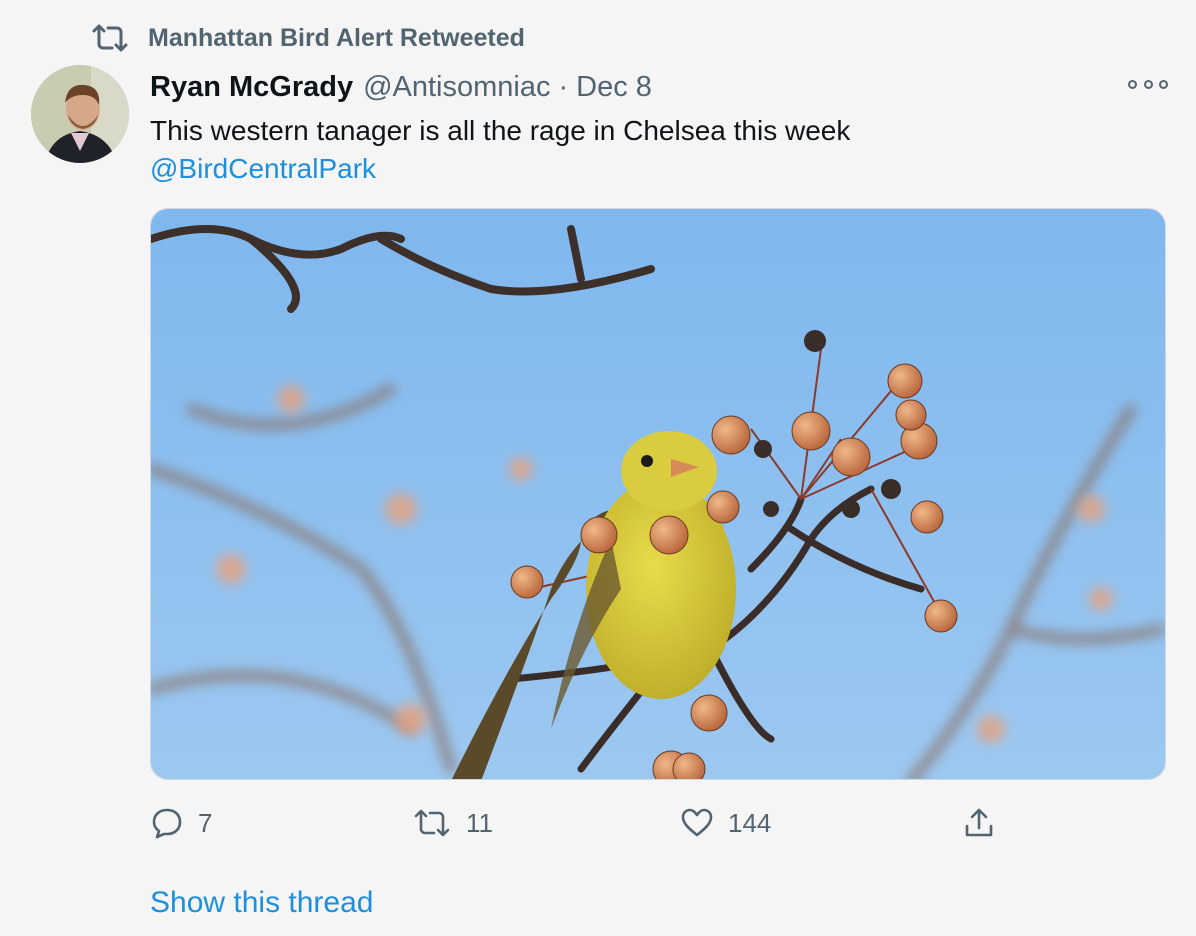  I want to click on more-options-icon, so click(1148, 84).